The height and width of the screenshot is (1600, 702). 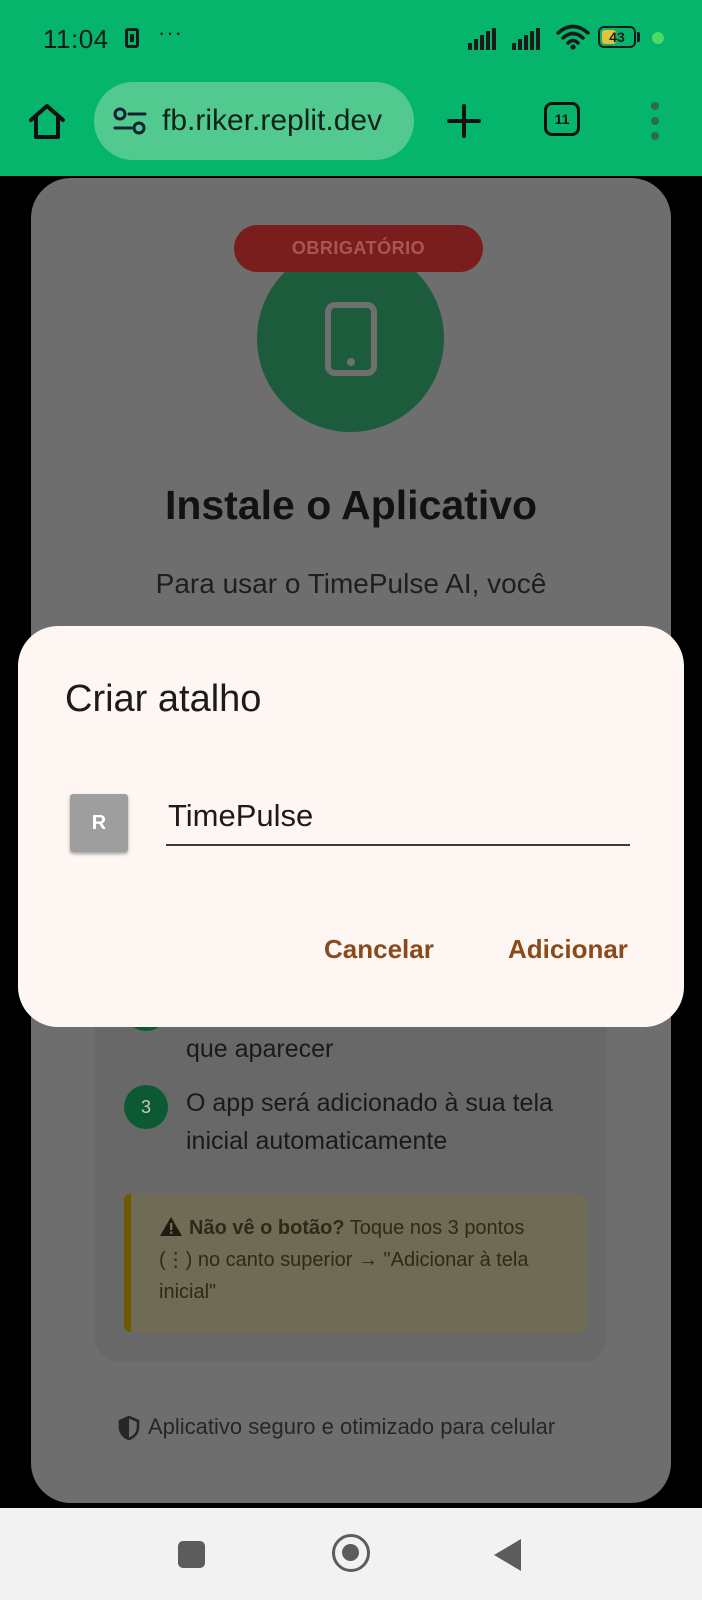 I want to click on battery-tip, so click(x=638, y=37).